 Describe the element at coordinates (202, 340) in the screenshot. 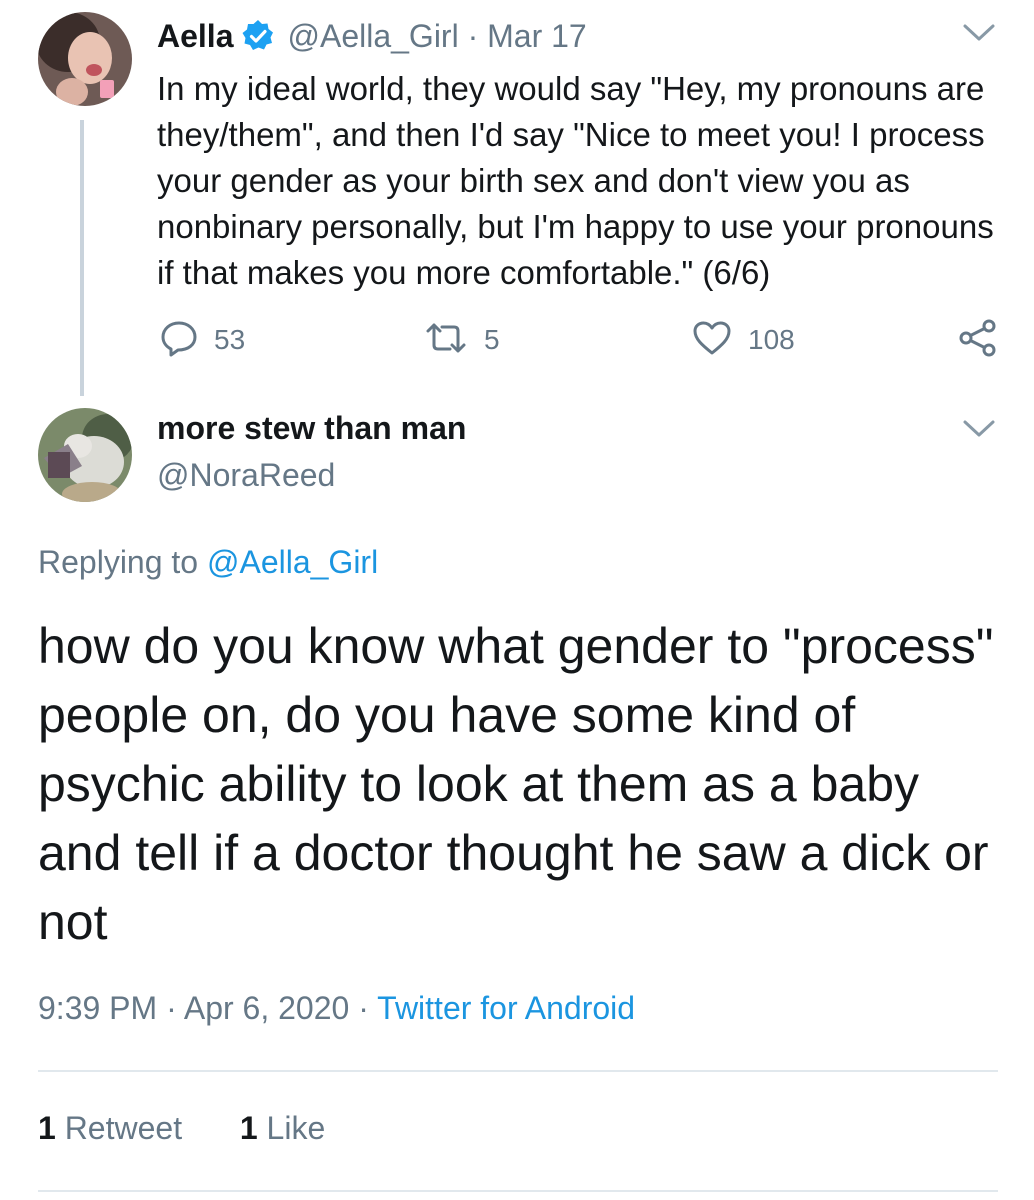

I see `reply-button: 53` at that location.